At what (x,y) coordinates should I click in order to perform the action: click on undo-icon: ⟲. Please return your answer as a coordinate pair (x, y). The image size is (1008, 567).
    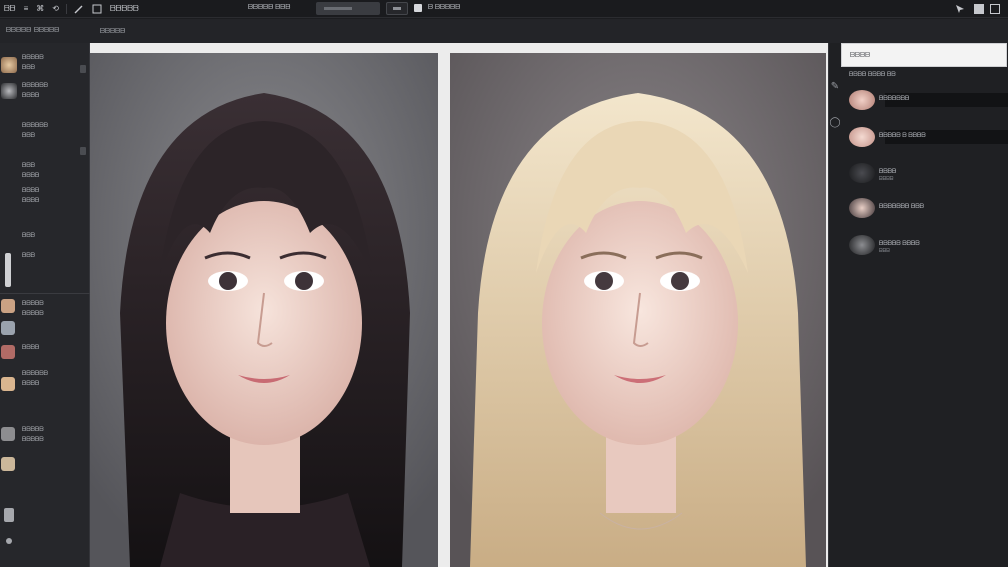
    Looking at the image, I should click on (55, 9).